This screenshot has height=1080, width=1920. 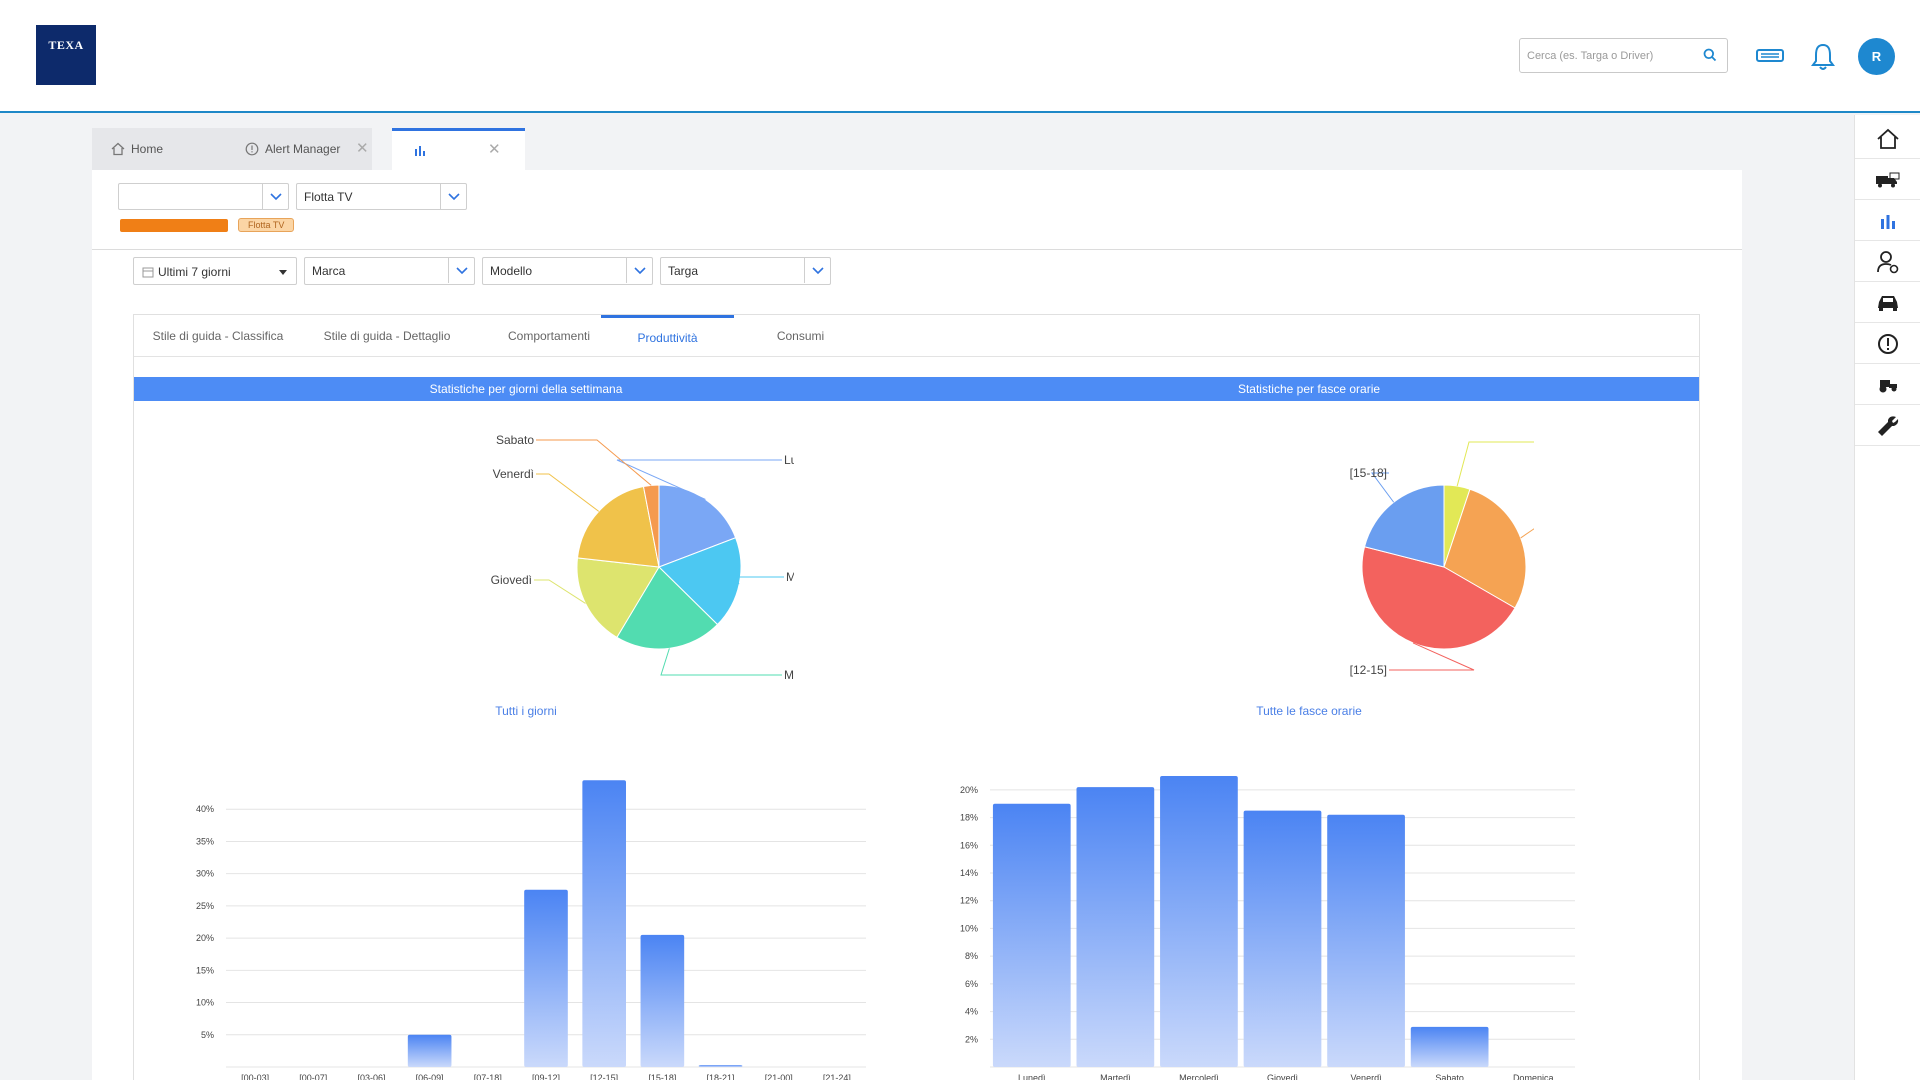 What do you see at coordinates (1199, 1076) in the screenshot?
I see `x-tick-label: Mercoledì` at bounding box center [1199, 1076].